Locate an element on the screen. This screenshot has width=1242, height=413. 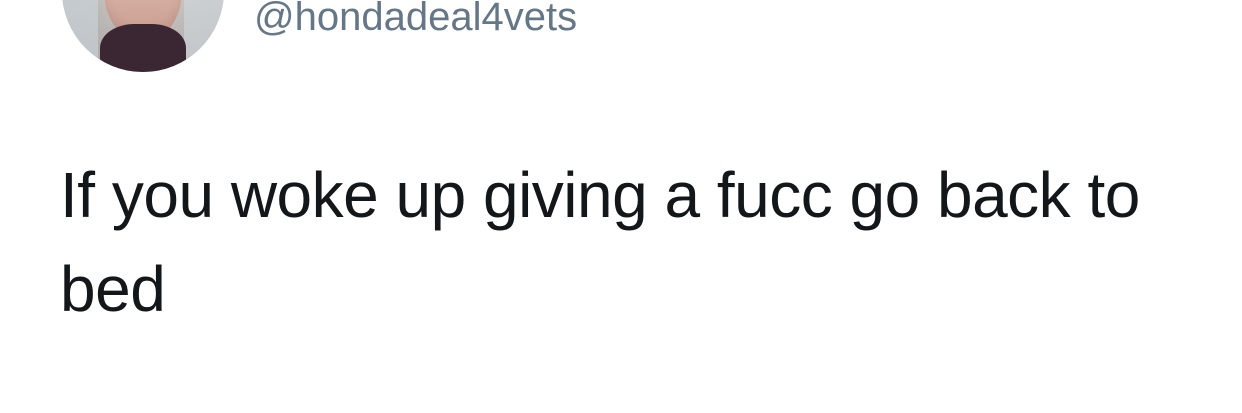
user-handle: @hondadeal4vets is located at coordinates (415, 21).